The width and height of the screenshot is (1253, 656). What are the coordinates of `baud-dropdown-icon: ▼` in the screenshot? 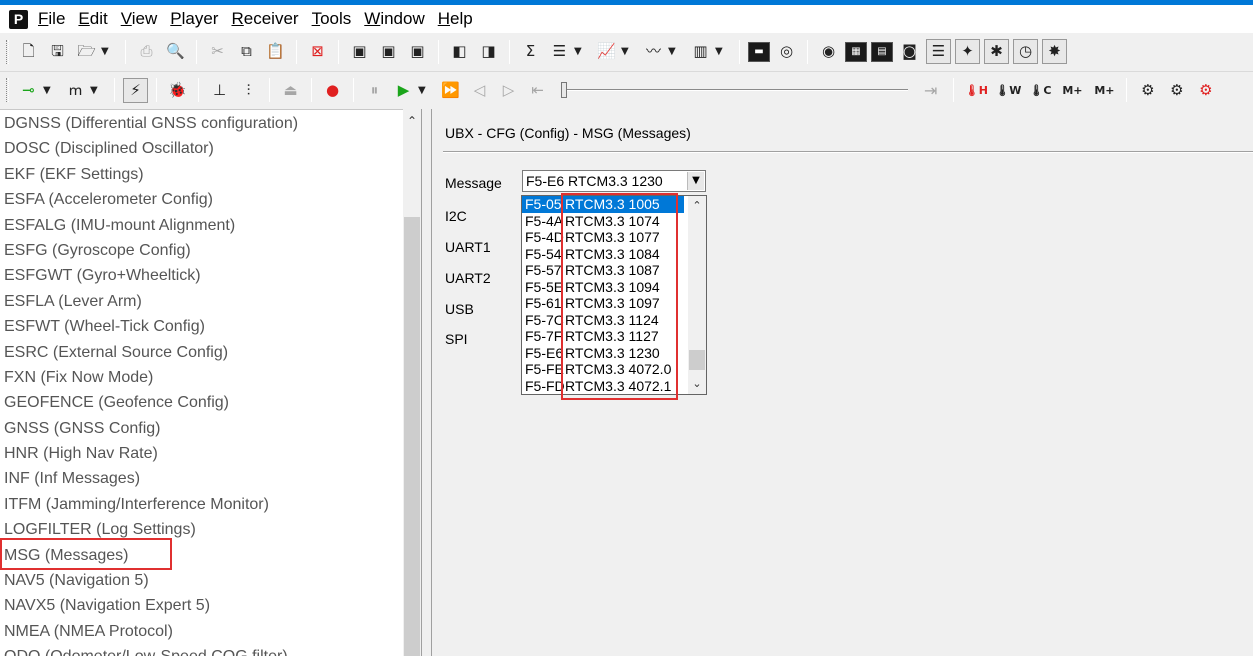 It's located at (97, 90).